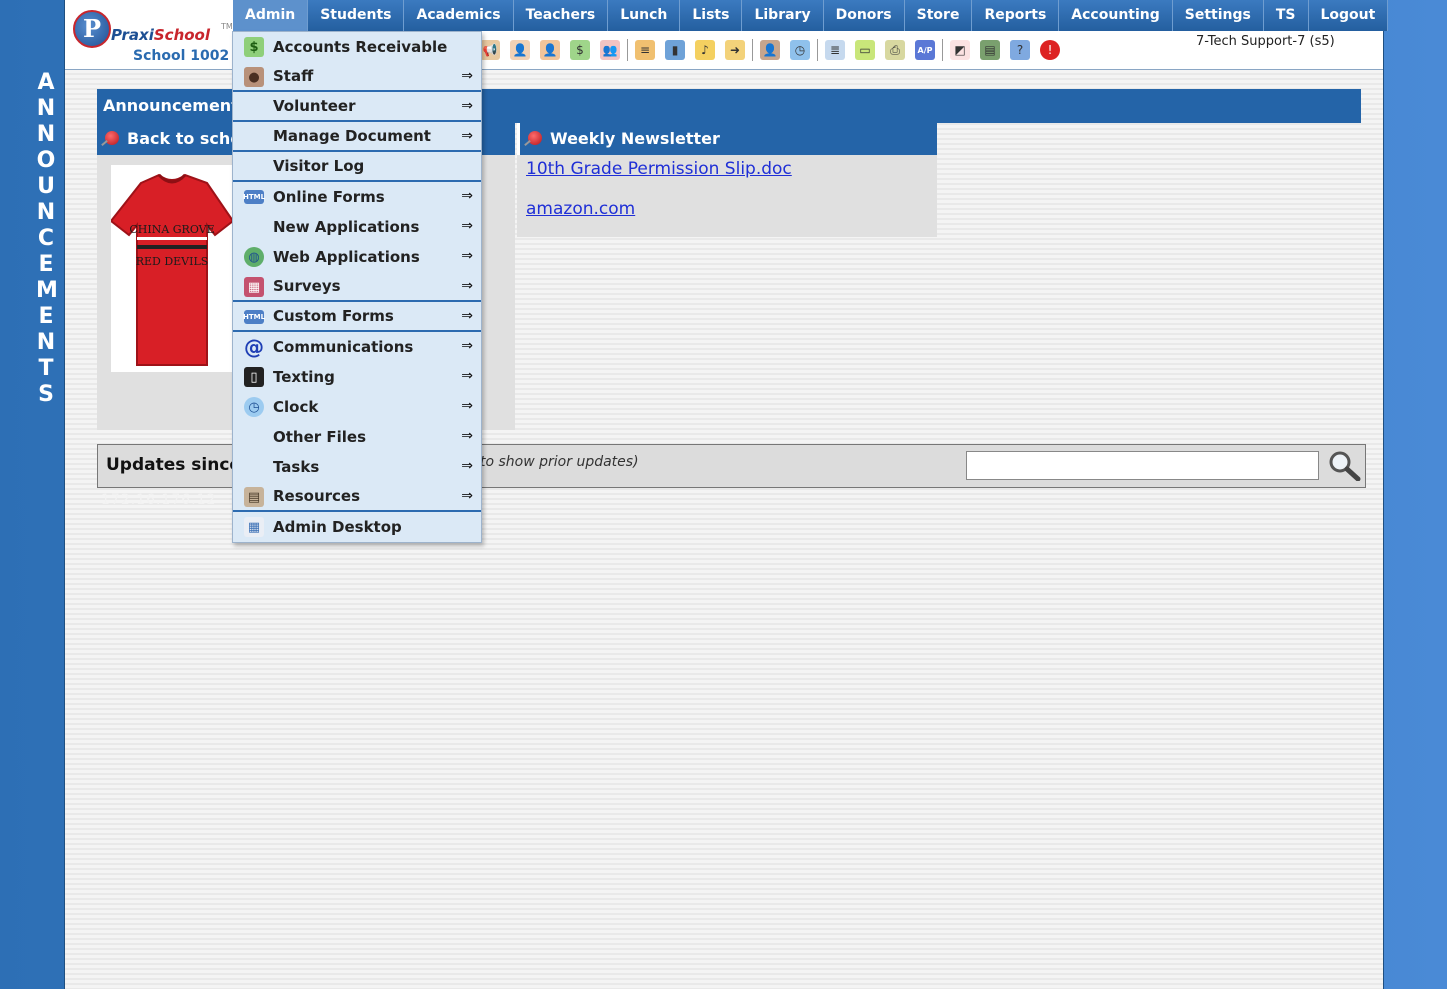  Describe the element at coordinates (1218, 15) in the screenshot. I see `nav-settings: Settings` at that location.